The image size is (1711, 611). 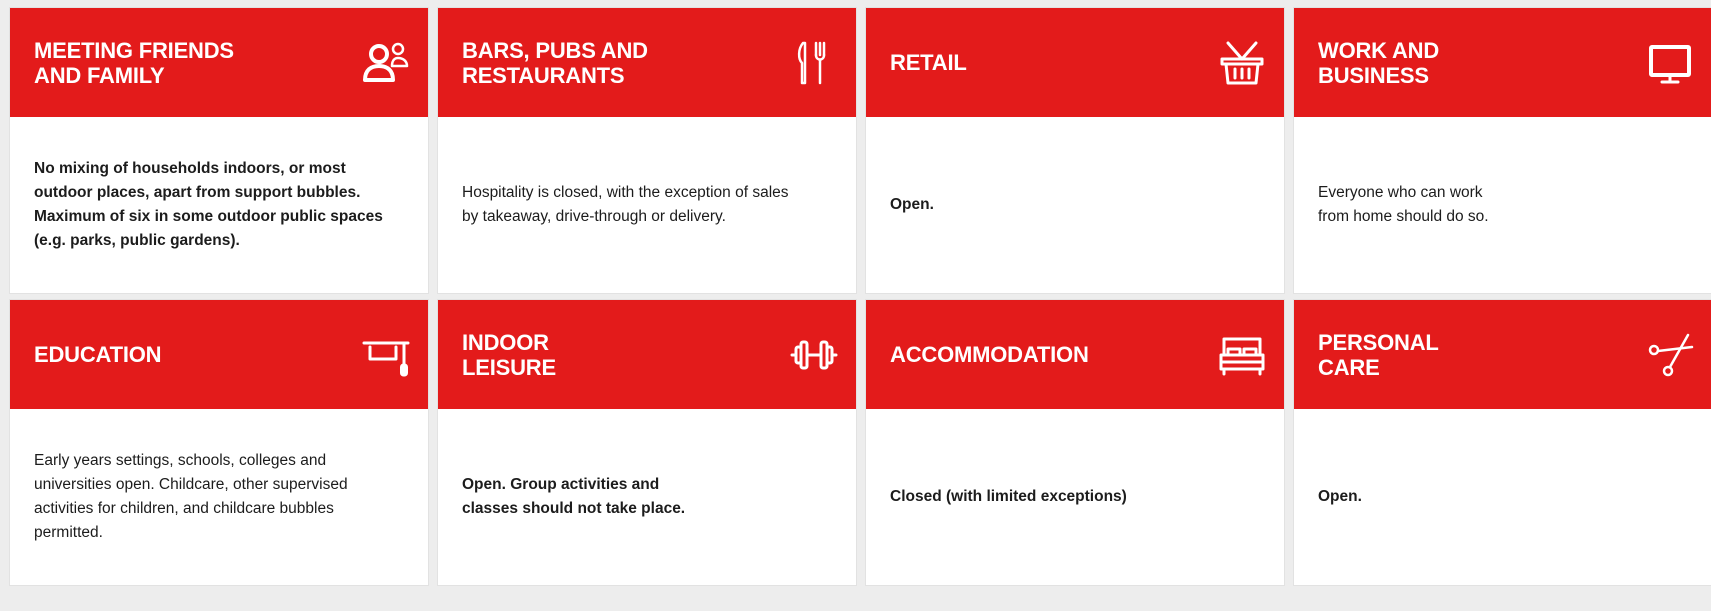 What do you see at coordinates (647, 354) in the screenshot?
I see `card-header: INDOOR LEISURE` at bounding box center [647, 354].